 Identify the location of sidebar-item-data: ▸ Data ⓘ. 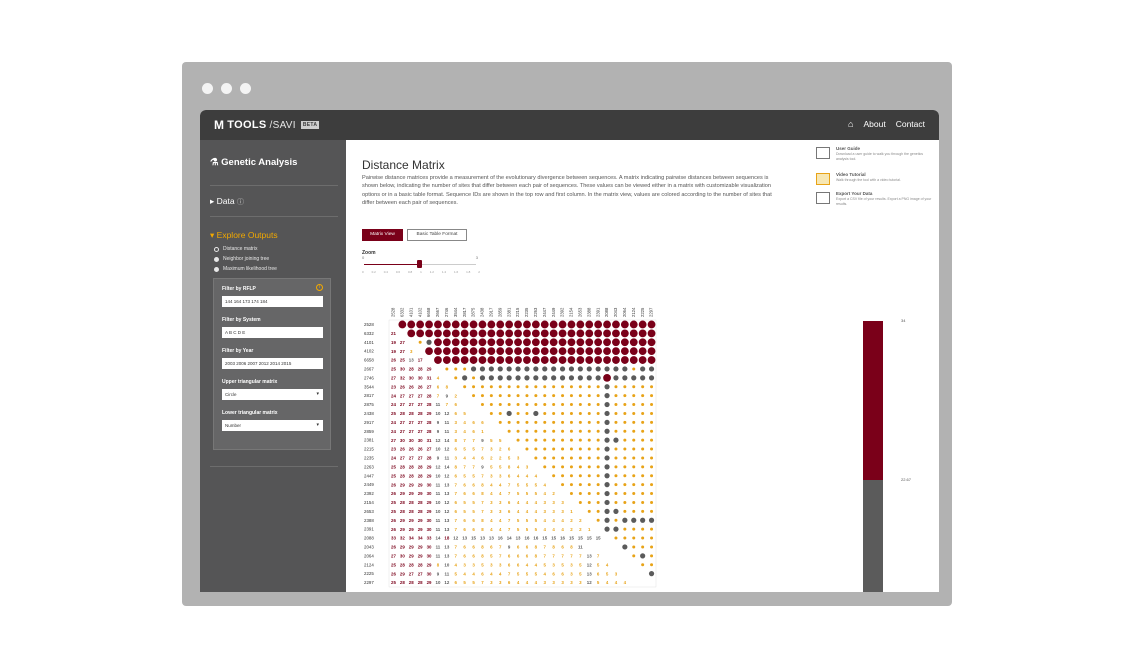
(227, 201).